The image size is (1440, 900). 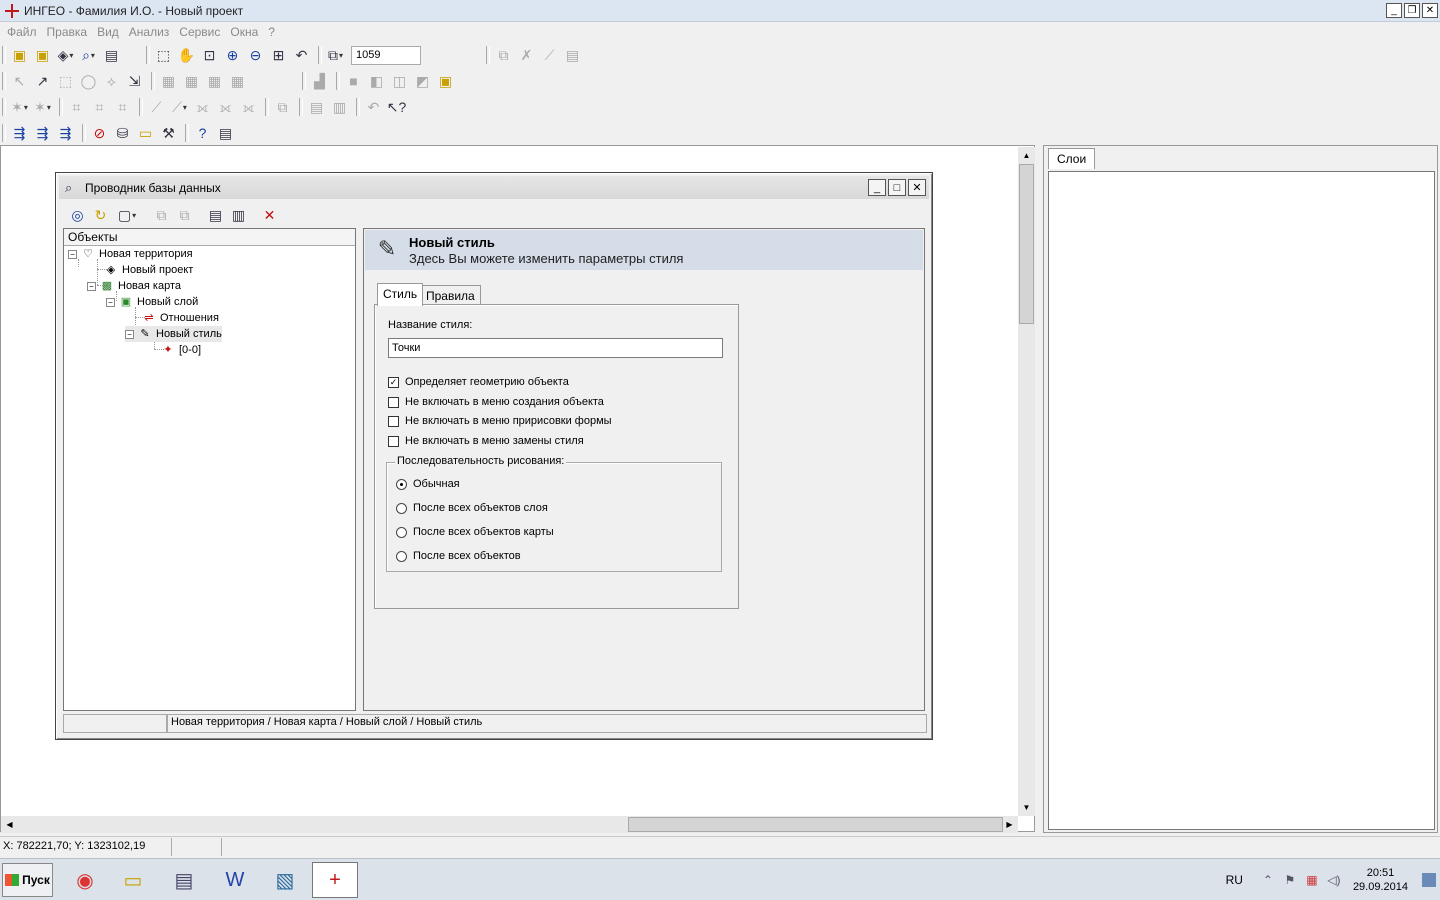 What do you see at coordinates (237, 81) in the screenshot?
I see `layer-invert-icon: ▦` at bounding box center [237, 81].